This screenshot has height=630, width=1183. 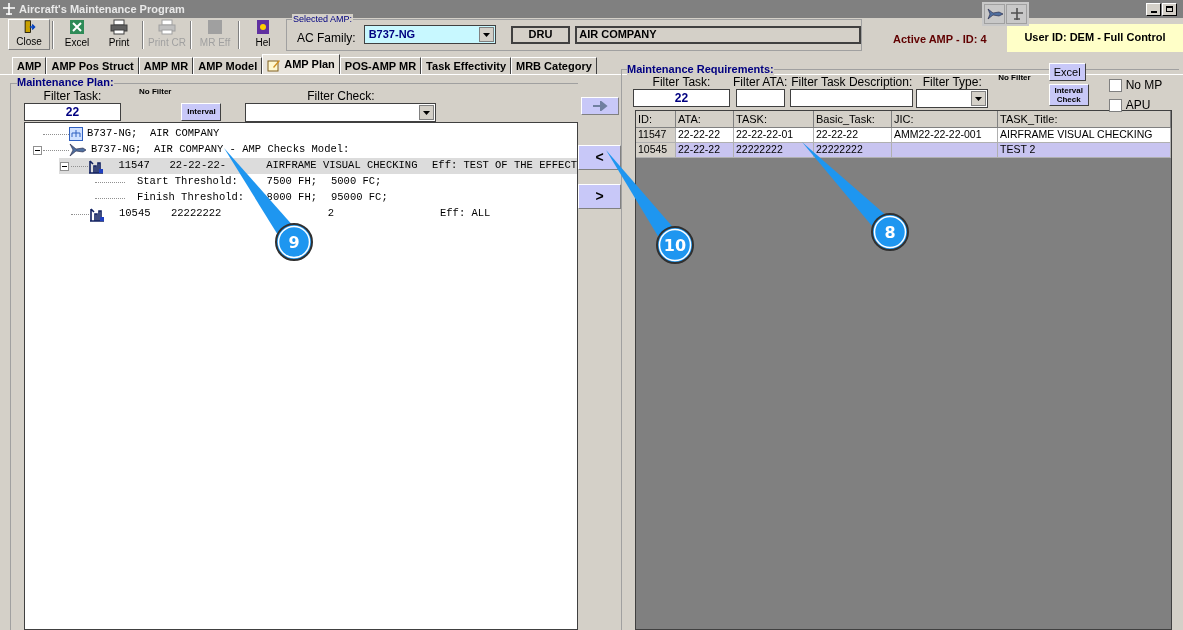 I want to click on filter-type-dropdown, so click(x=952, y=98).